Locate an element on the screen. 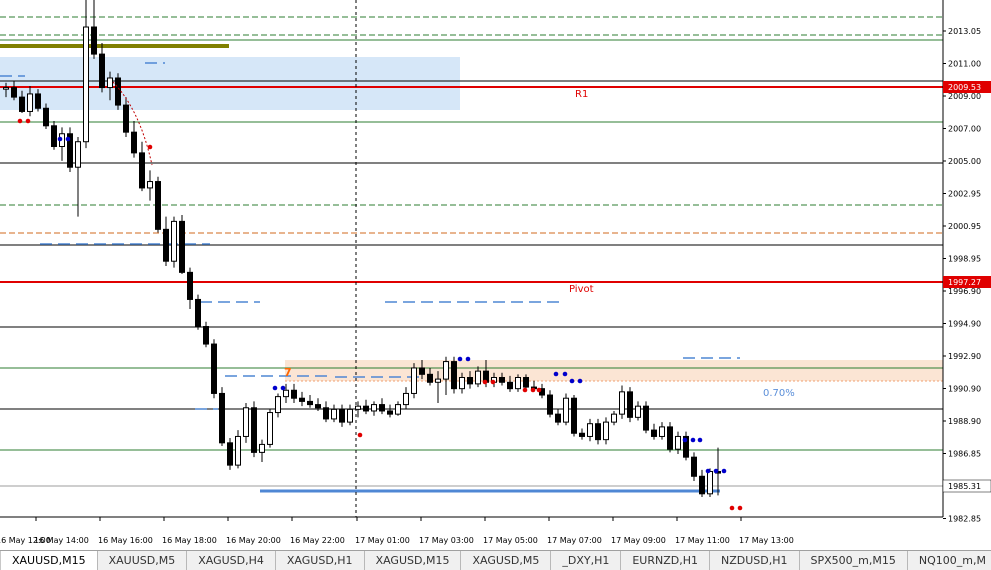 This screenshot has width=991, height=570. price-tick-label: 1988.90 is located at coordinates (964, 421).